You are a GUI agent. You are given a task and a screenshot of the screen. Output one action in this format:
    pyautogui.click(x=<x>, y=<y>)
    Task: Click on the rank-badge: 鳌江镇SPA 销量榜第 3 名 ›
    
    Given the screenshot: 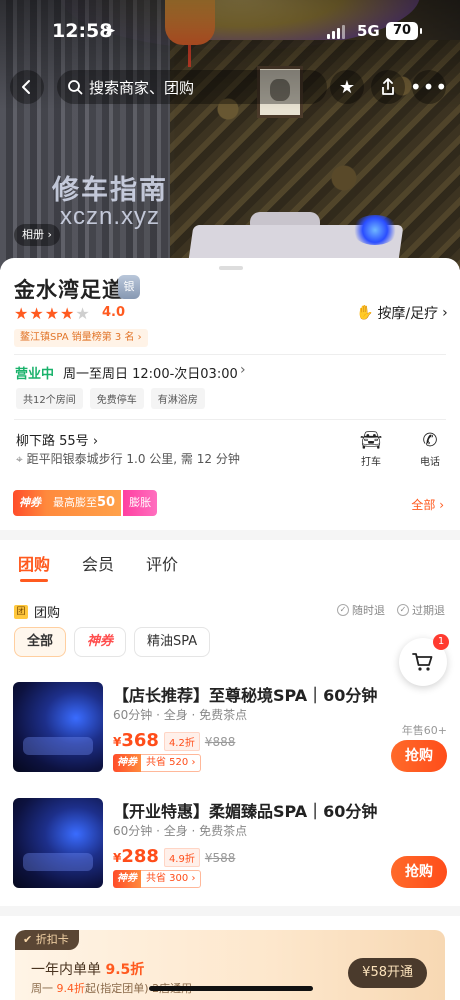 What is the action you would take?
    pyautogui.click(x=81, y=338)
    